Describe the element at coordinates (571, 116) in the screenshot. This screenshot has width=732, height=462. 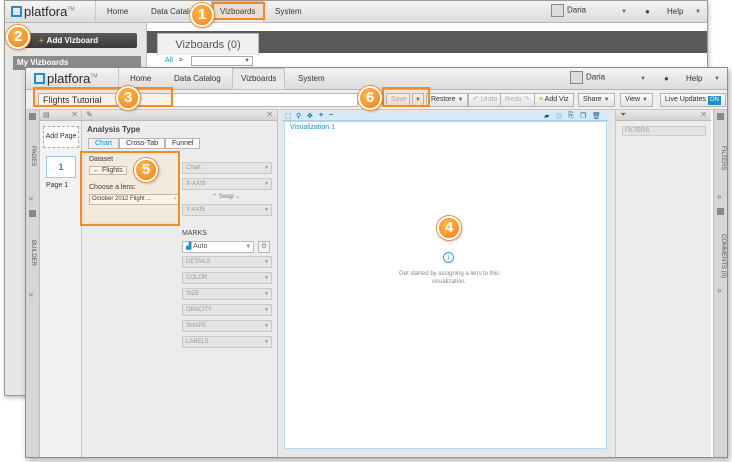
I see `export-icon: ⎘` at that location.